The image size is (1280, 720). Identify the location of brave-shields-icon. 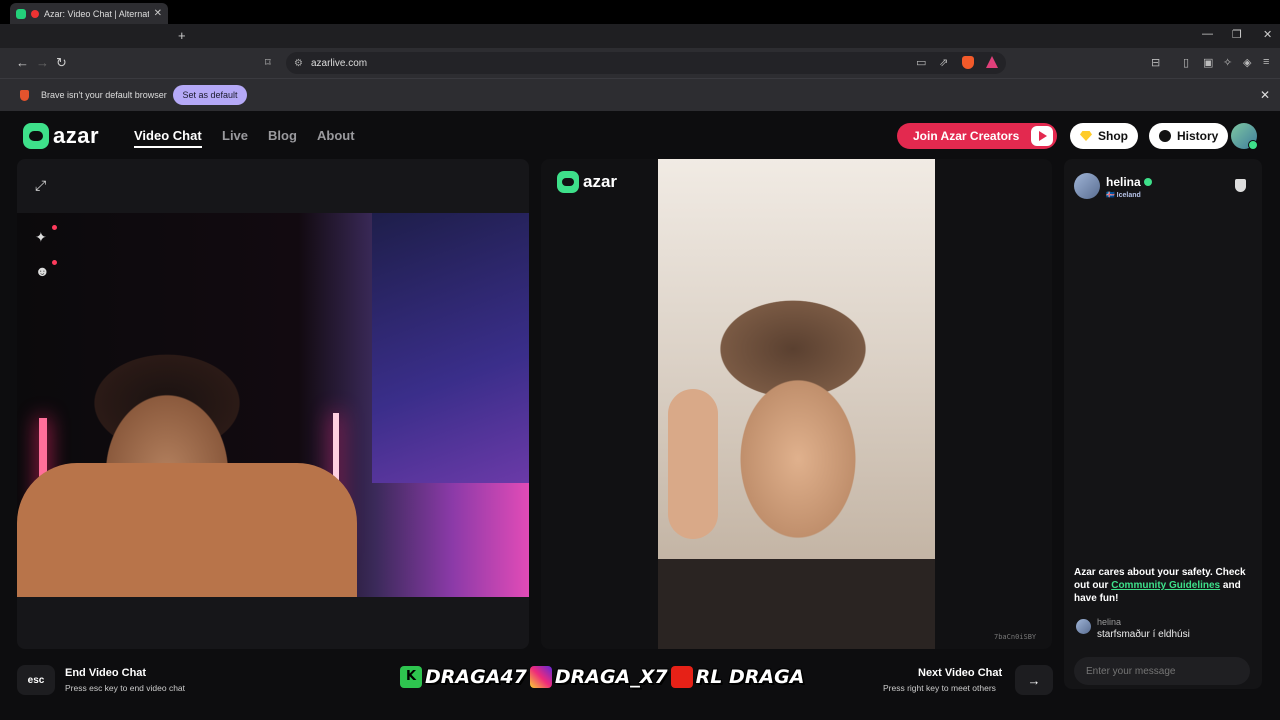
(968, 62).